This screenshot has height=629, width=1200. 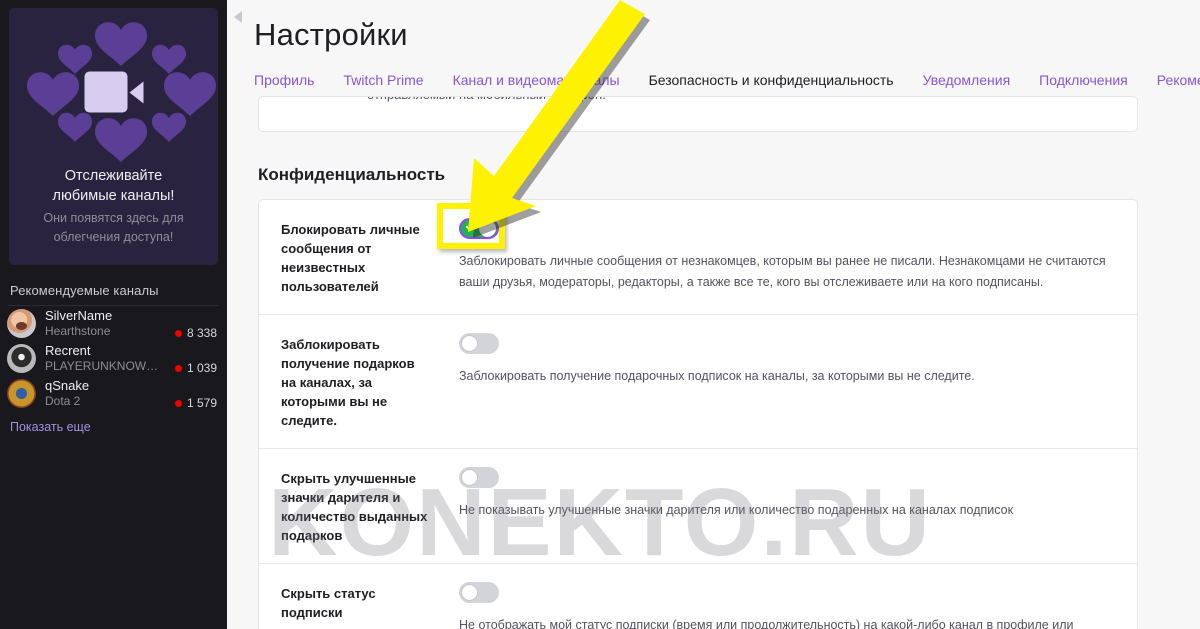 What do you see at coordinates (113, 196) in the screenshot?
I see `promo-title-line2: любимые каналы!` at bounding box center [113, 196].